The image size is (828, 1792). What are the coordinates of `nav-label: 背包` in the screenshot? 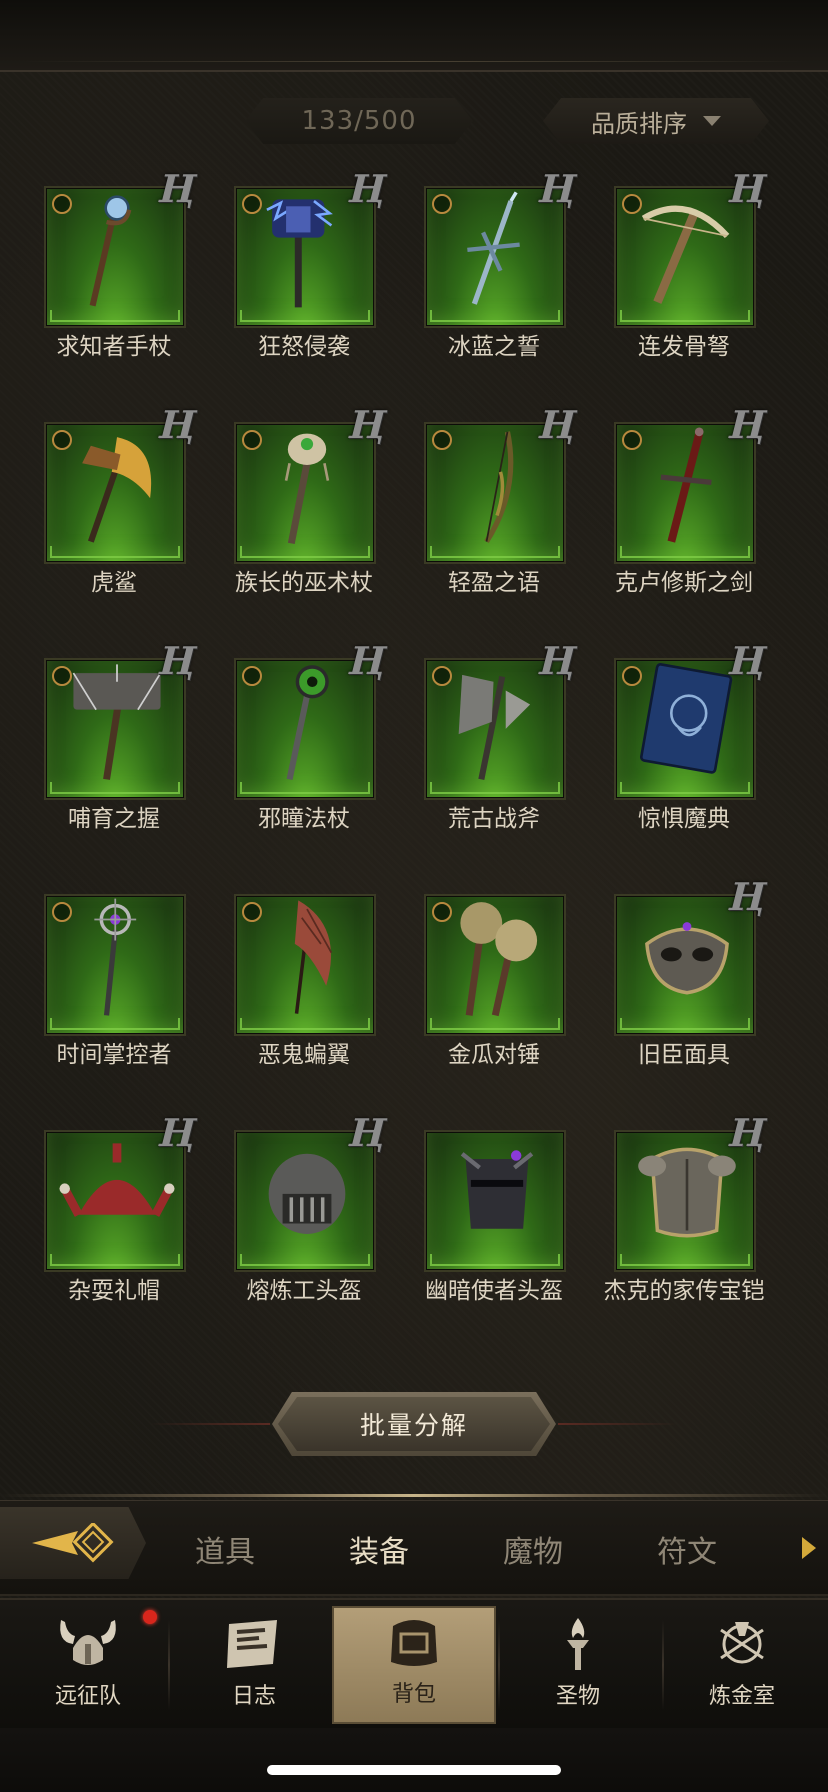 It's located at (413, 1694).